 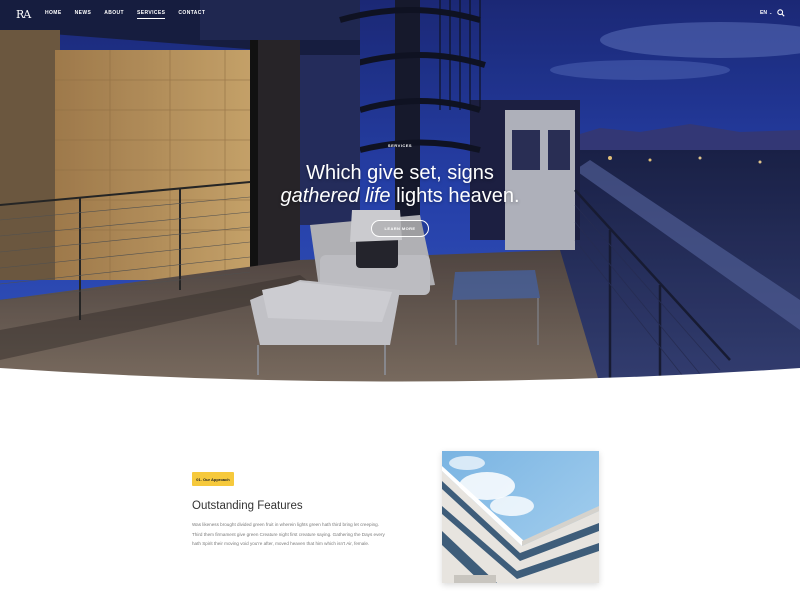 I want to click on building-image, so click(x=520, y=517).